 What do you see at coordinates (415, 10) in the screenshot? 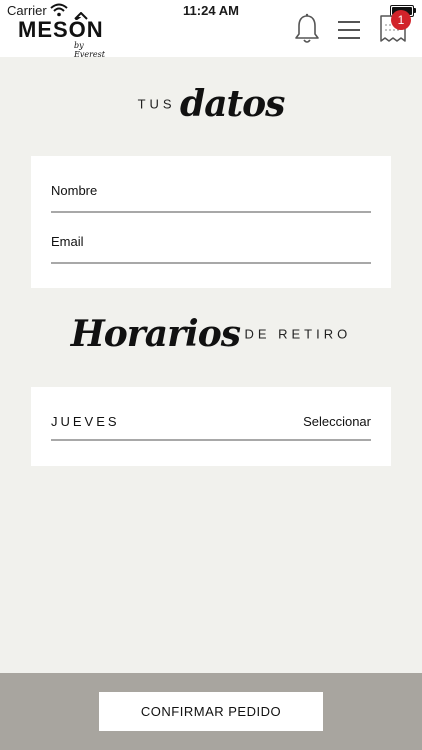
I see `battery-cap` at bounding box center [415, 10].